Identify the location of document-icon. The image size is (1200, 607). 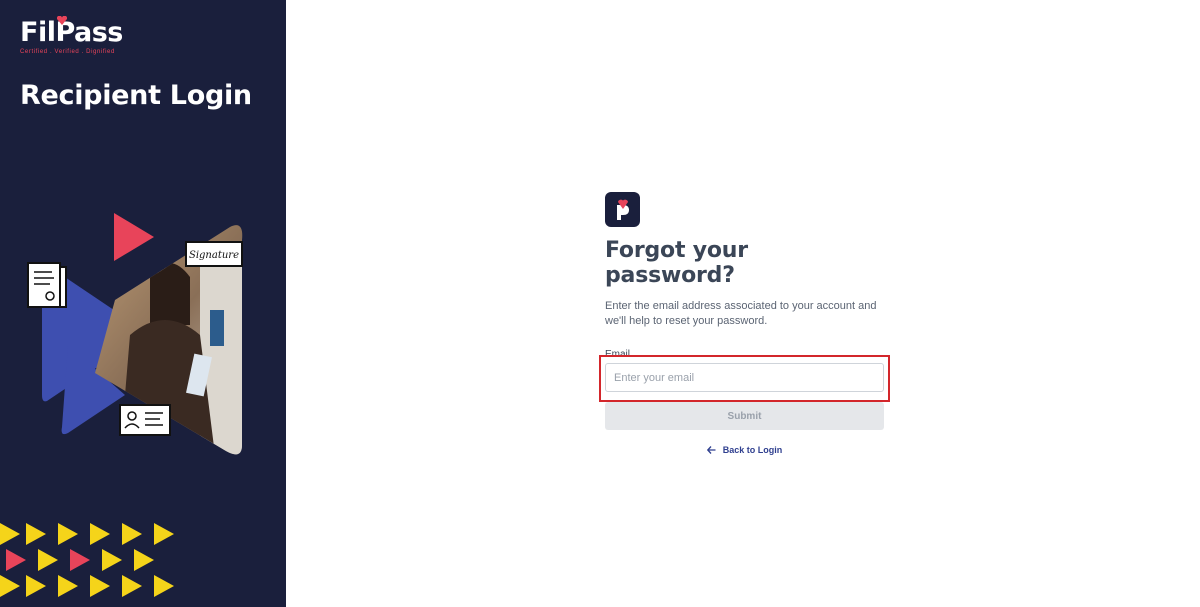
(47, 285).